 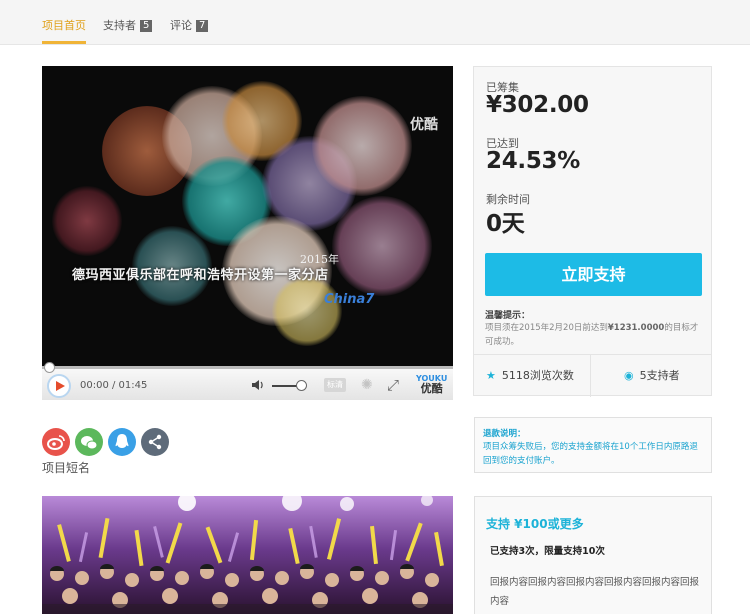 What do you see at coordinates (595, 592) in the screenshot?
I see `reward-description: 回报内容回报内容回报内容回报内容回报内容回报内容` at bounding box center [595, 592].